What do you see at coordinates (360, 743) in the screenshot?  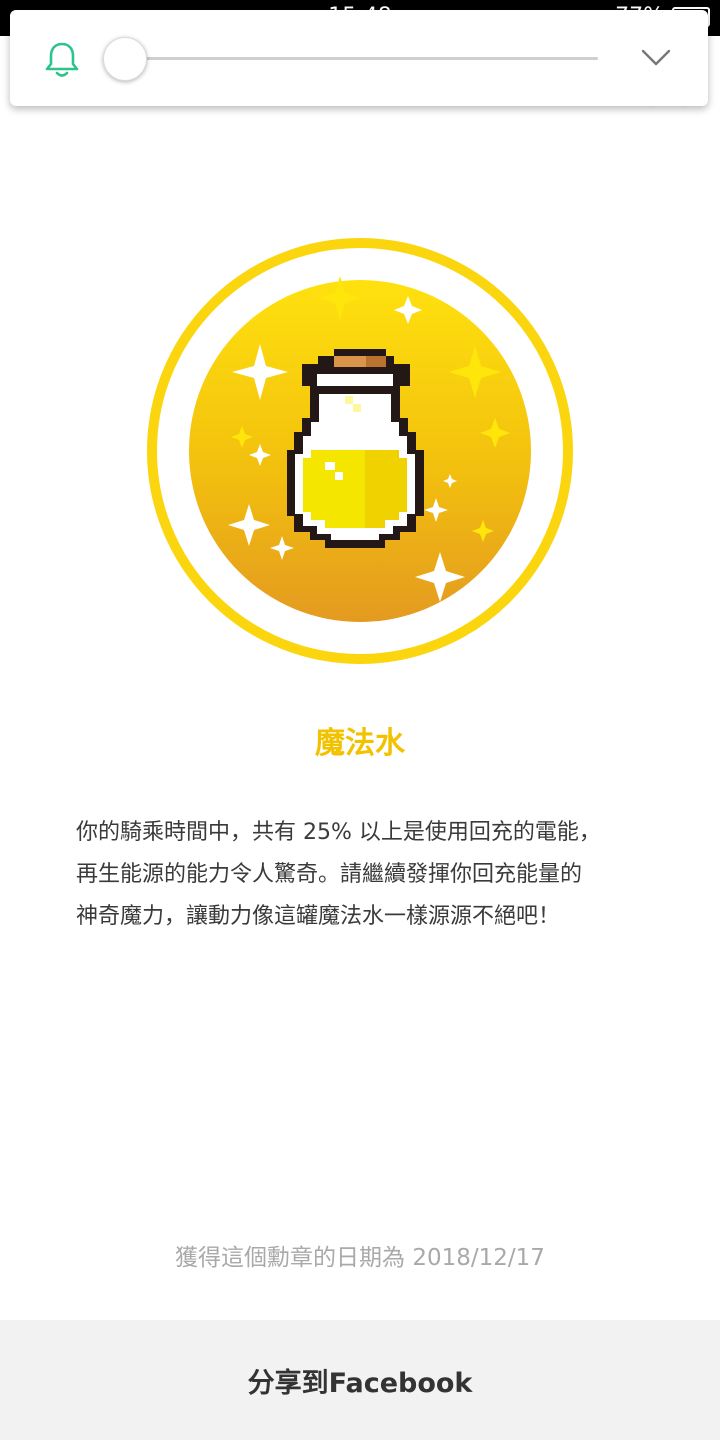 I see `badge-title: 魔法水` at bounding box center [360, 743].